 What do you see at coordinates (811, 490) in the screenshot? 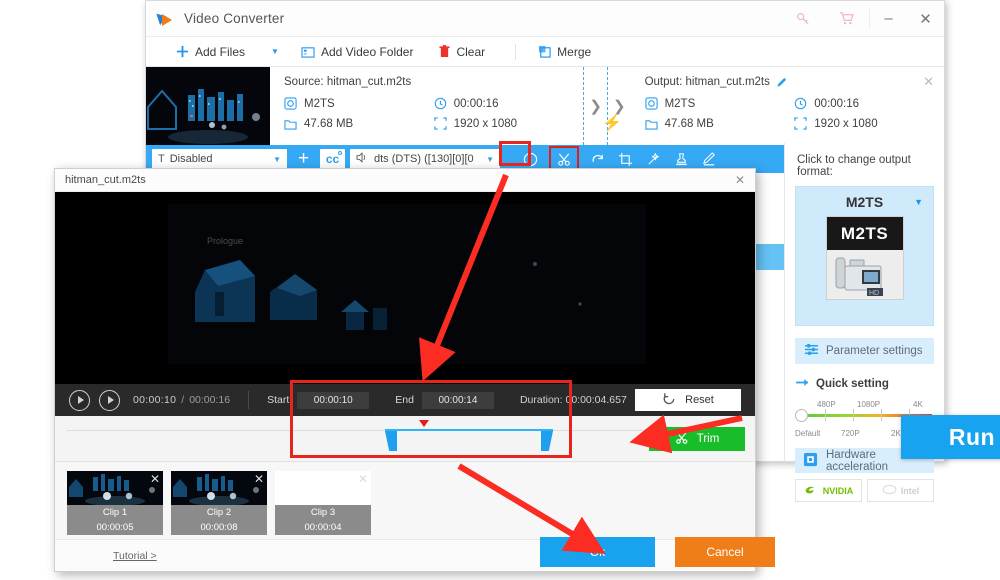
I see `nvidia-icon` at bounding box center [811, 490].